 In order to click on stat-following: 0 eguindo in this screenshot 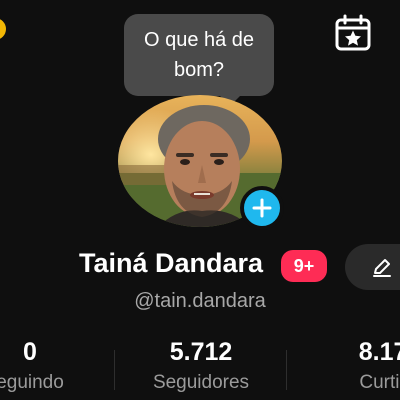, I will do `click(50, 366)`.